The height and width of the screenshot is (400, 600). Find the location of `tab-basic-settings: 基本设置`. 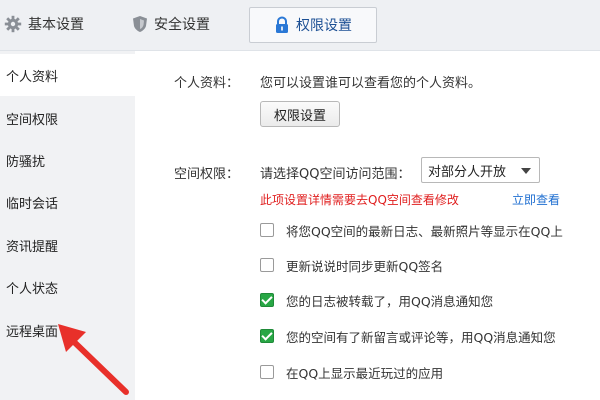

tab-basic-settings: 基本设置 is located at coordinates (44, 24).